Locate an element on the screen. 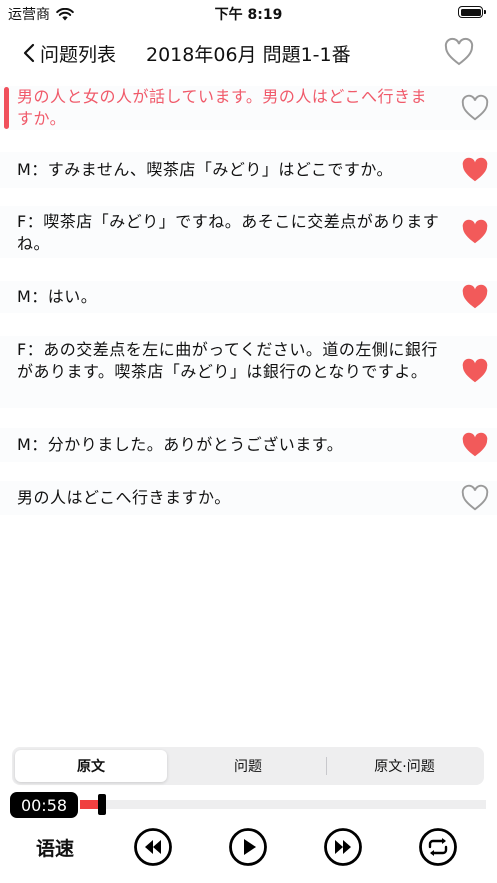 This screenshot has width=497, height=883. dialogue-text: 男の人と女の人が話しています。男の人はどこへ行きますか。 is located at coordinates (222, 107).